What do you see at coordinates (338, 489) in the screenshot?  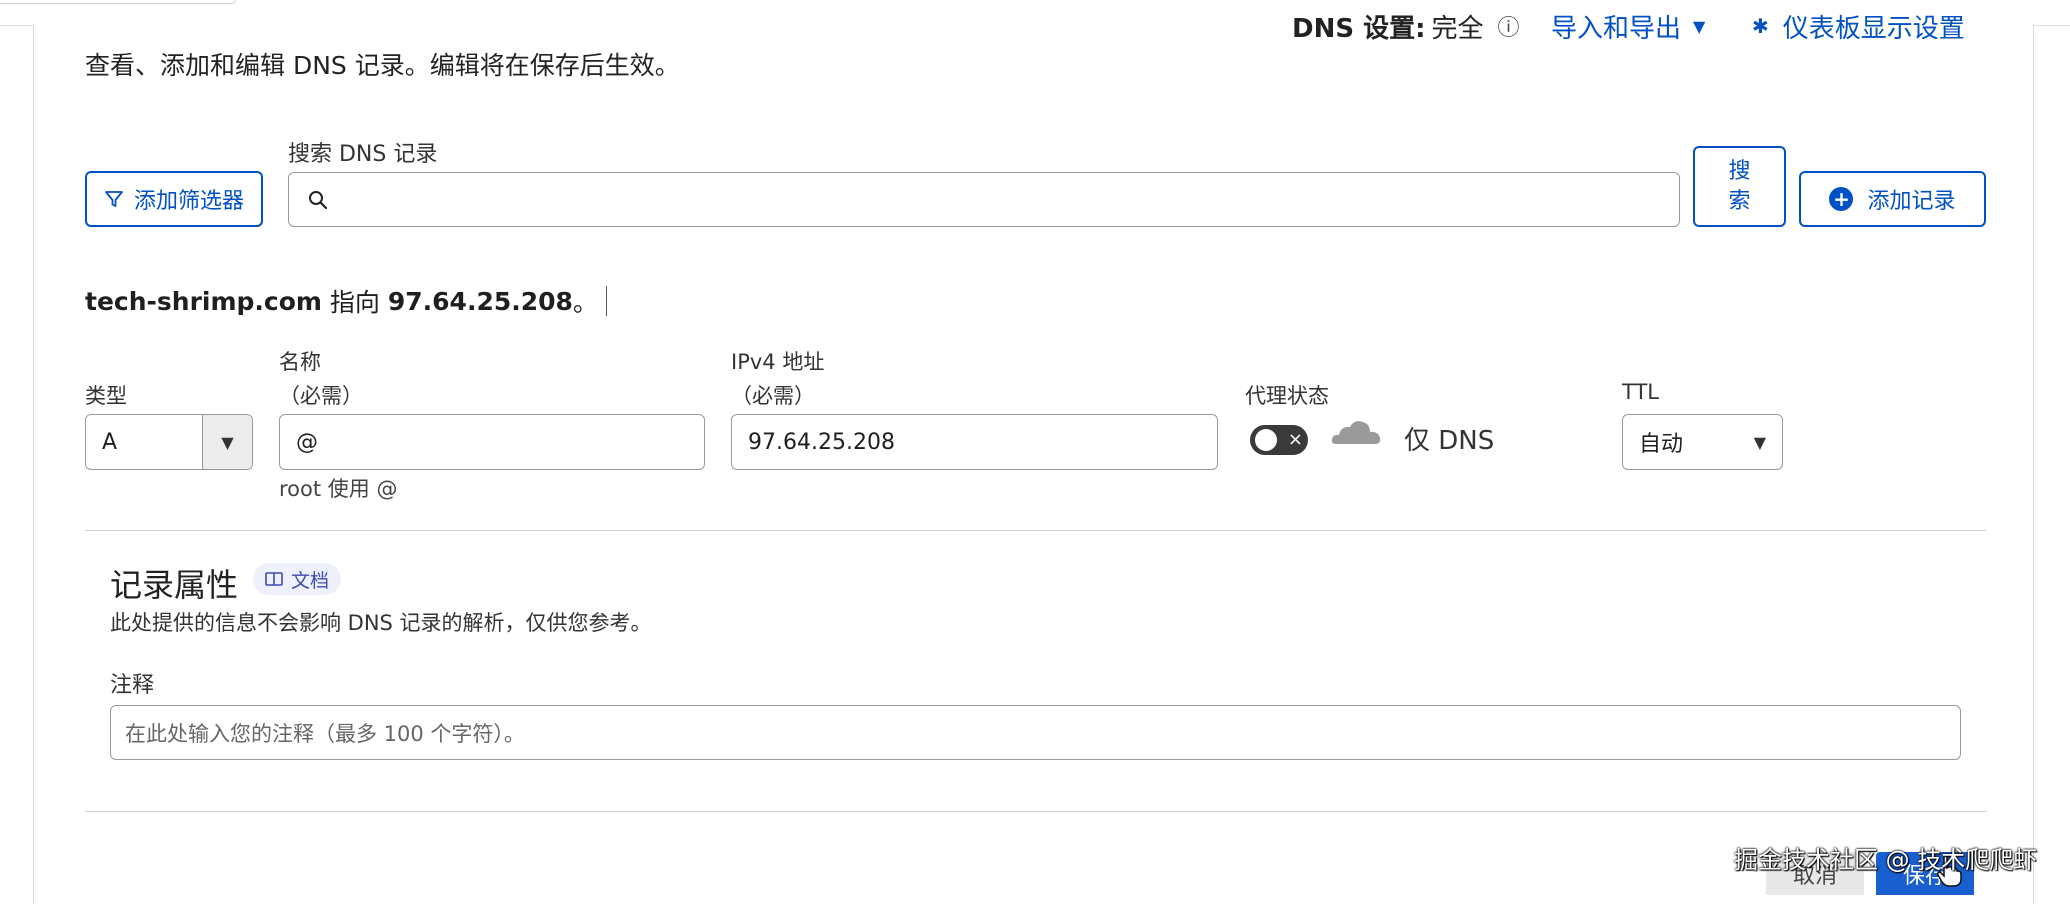 I see `name-helper: root 使用 @` at bounding box center [338, 489].